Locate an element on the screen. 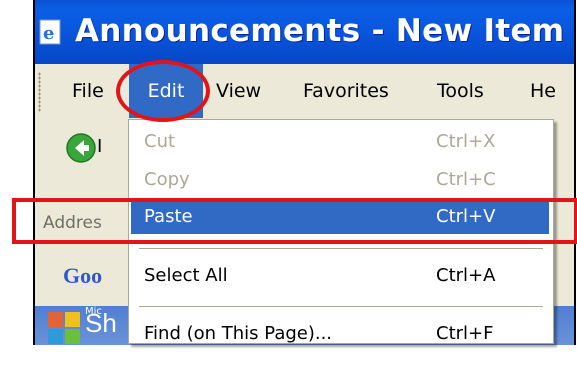  menu-item-shortcut: Ctrl+F is located at coordinates (465, 333).